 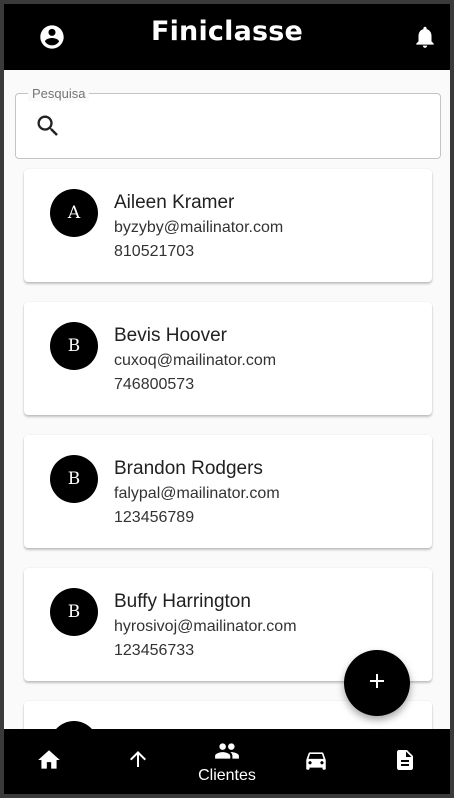 What do you see at coordinates (59, 93) in the screenshot?
I see `search-label: Pesquisa` at bounding box center [59, 93].